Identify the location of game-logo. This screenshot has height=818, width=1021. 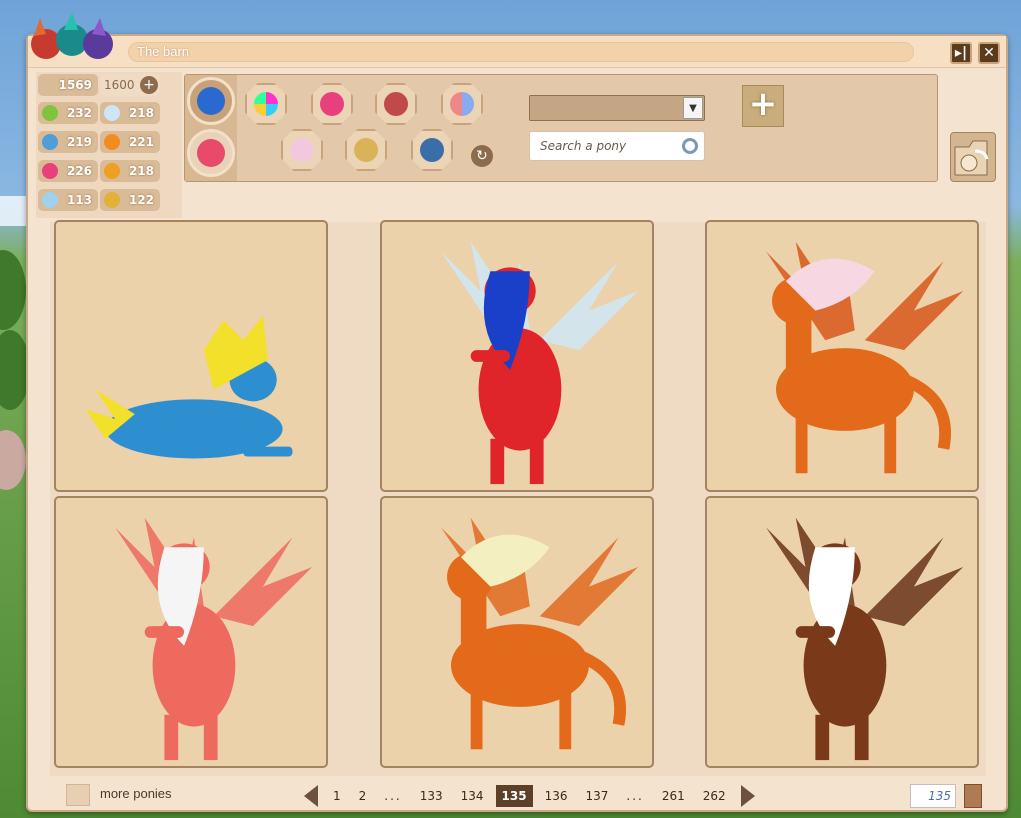
(72, 35).